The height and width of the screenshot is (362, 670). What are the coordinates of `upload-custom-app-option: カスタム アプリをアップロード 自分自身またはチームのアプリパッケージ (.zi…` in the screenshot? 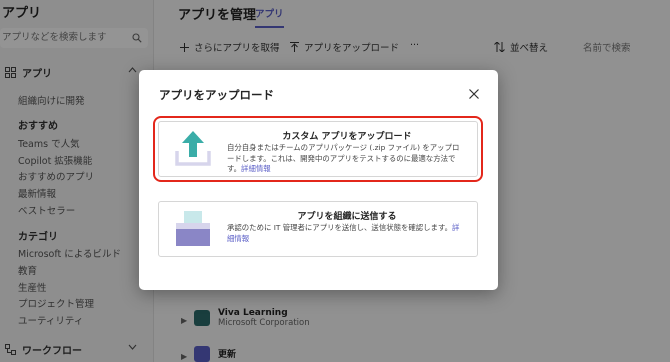 It's located at (318, 149).